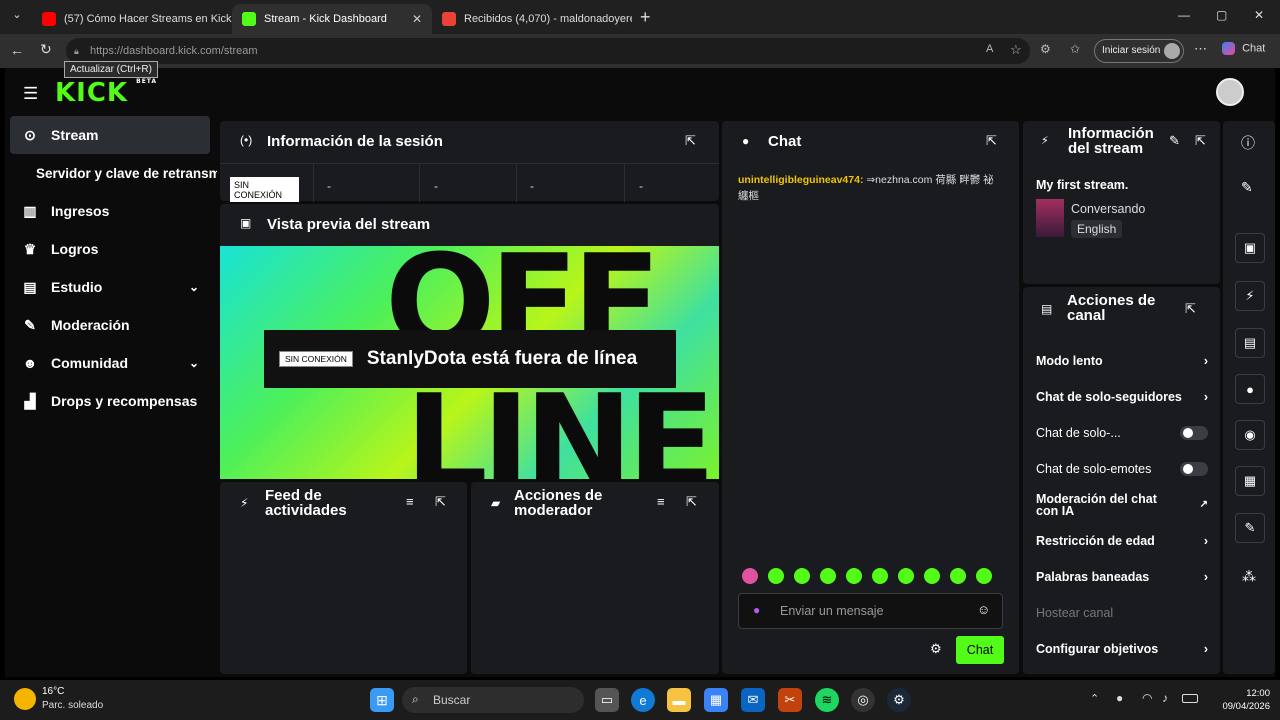 This screenshot has width=1280, height=720. What do you see at coordinates (1190, 698) in the screenshot?
I see `battery-icon` at bounding box center [1190, 698].